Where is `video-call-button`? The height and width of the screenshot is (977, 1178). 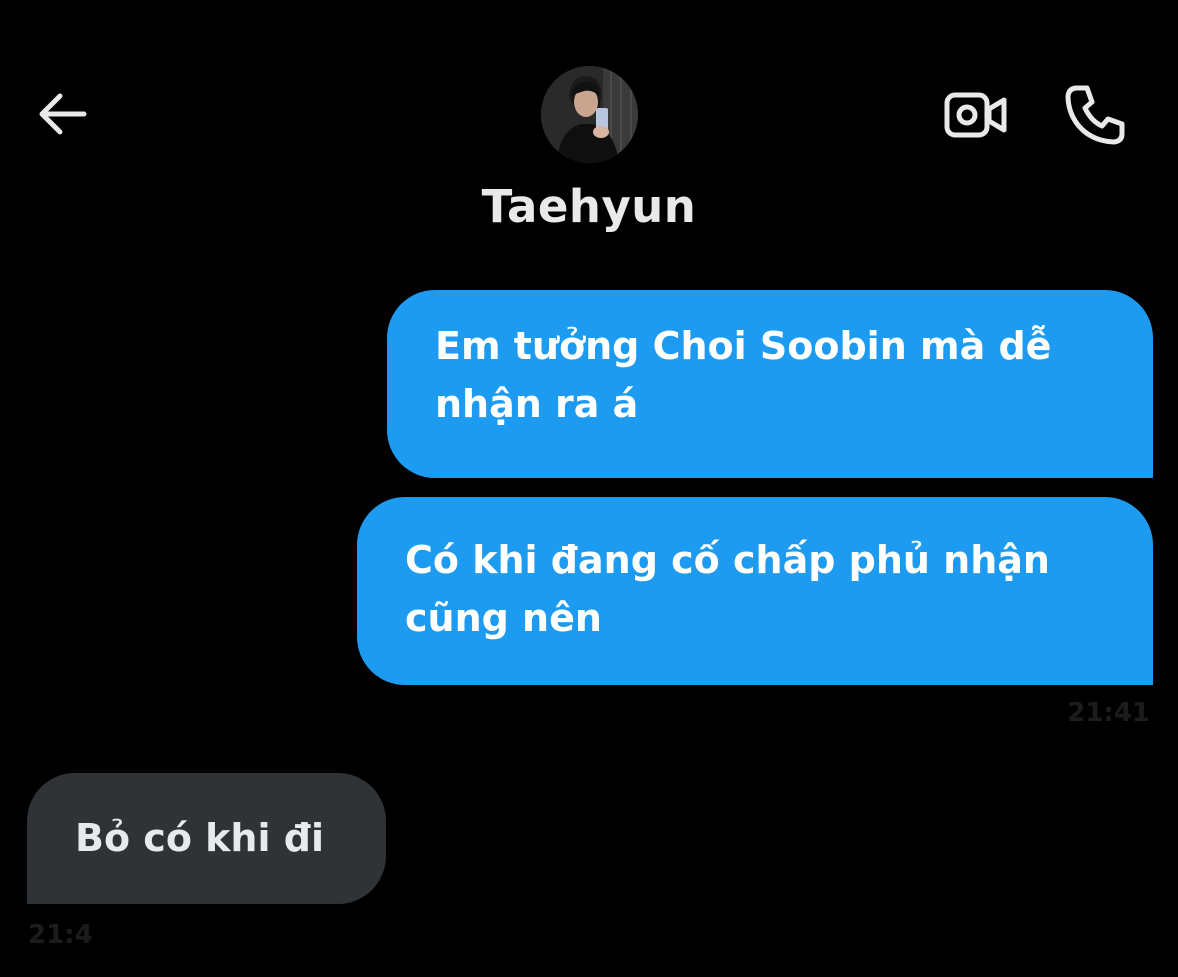 video-call-button is located at coordinates (976, 115).